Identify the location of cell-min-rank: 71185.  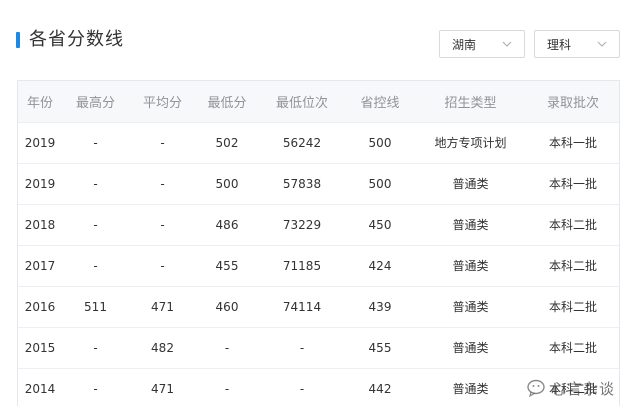
(302, 266).